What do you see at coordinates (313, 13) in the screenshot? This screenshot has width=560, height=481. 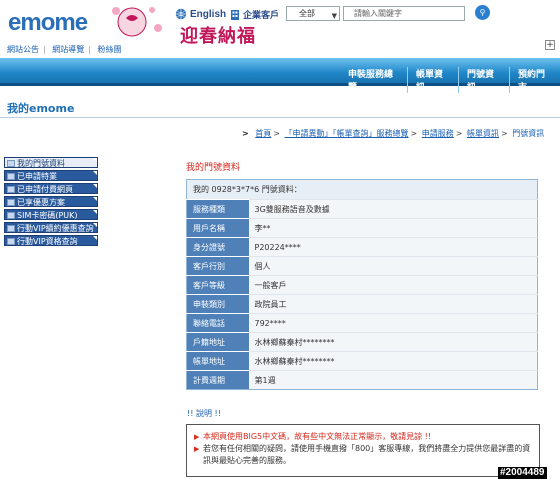 I see `search-category-select: 全部 ▼` at bounding box center [313, 13].